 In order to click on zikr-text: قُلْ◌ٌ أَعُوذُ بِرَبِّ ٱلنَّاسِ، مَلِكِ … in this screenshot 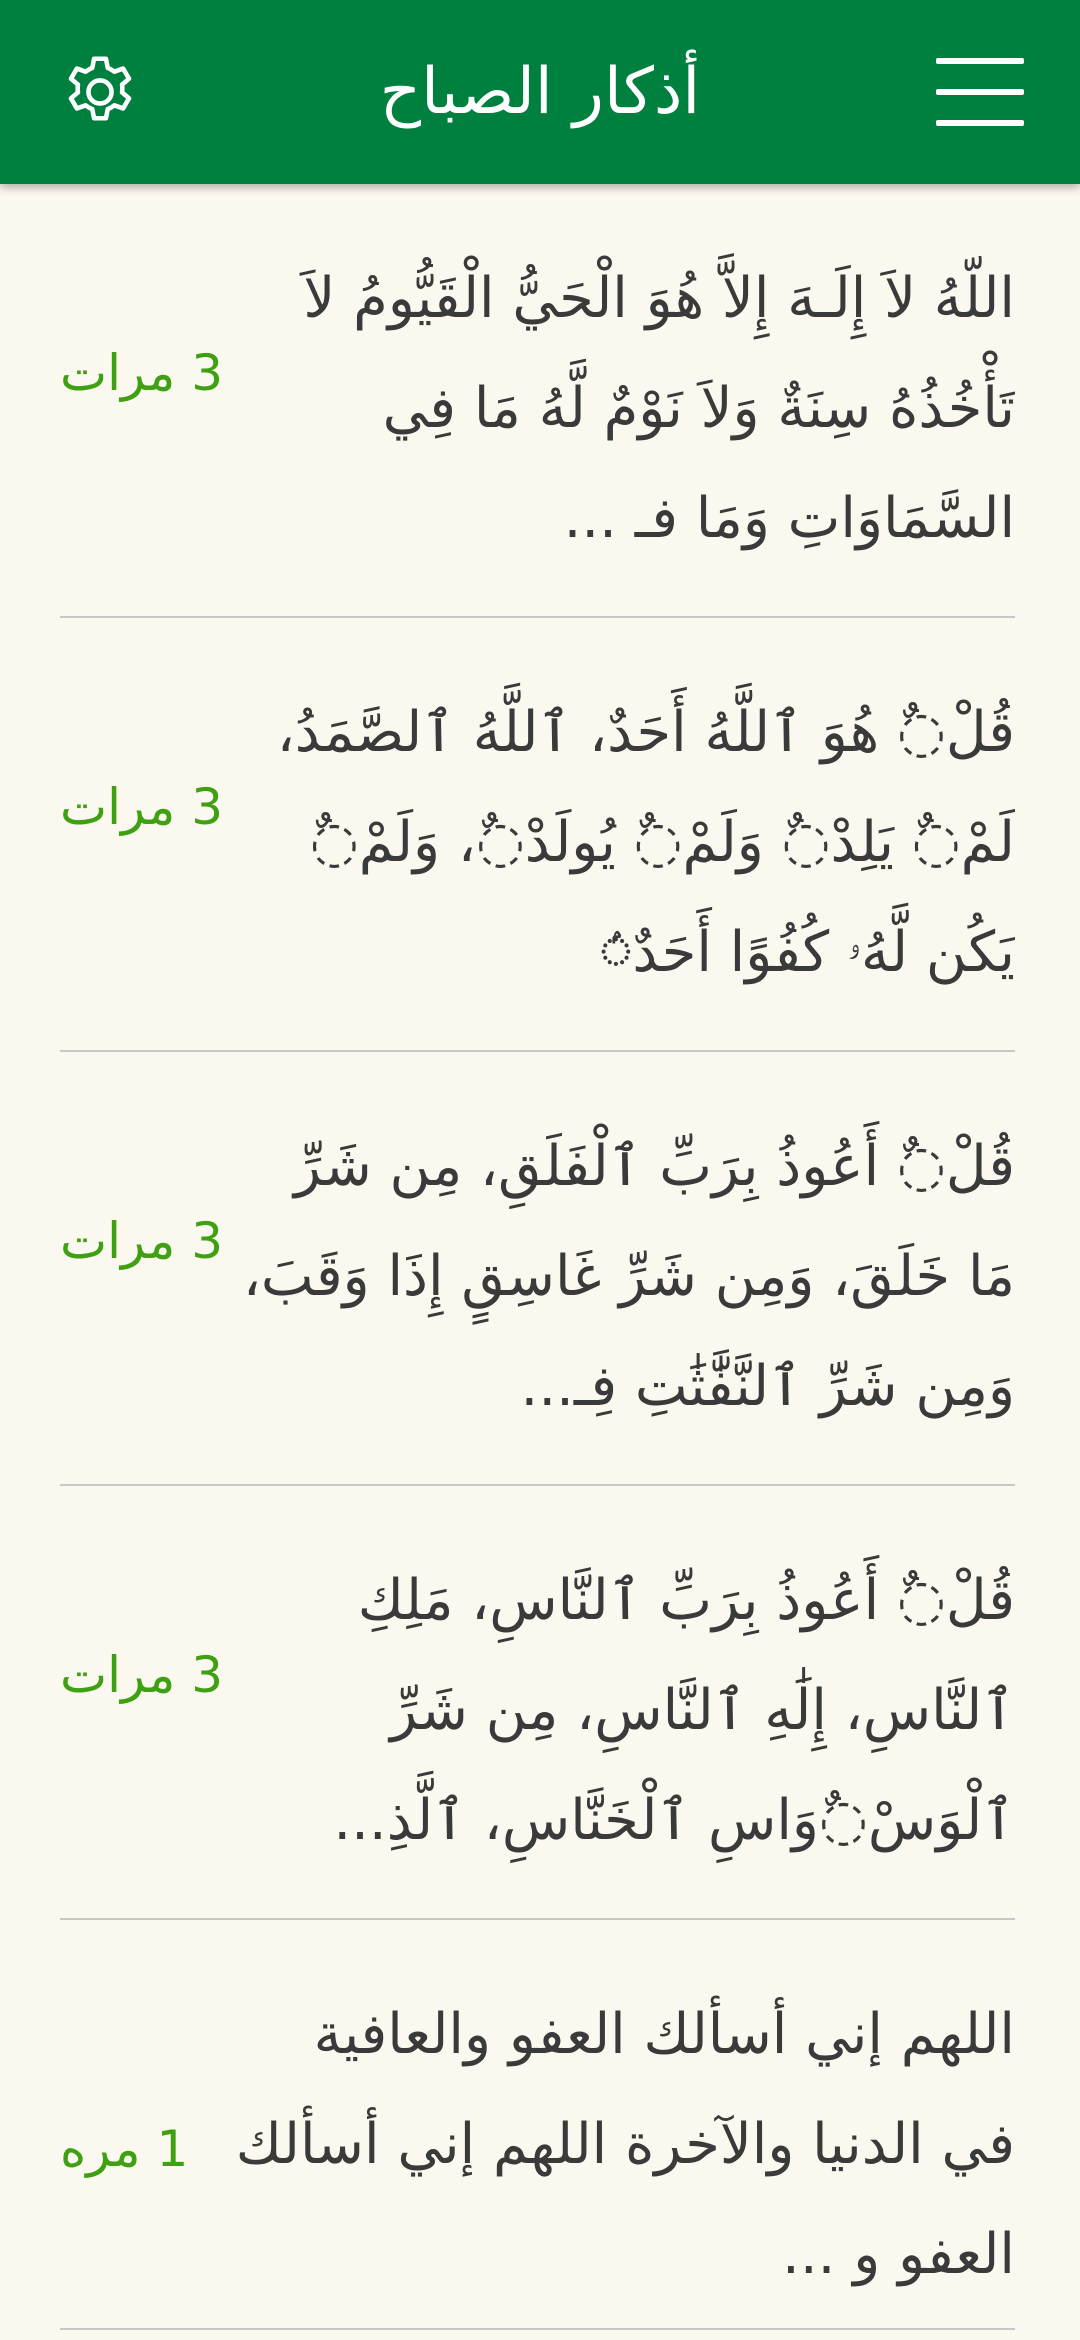, I will do `click(674, 1710)`.